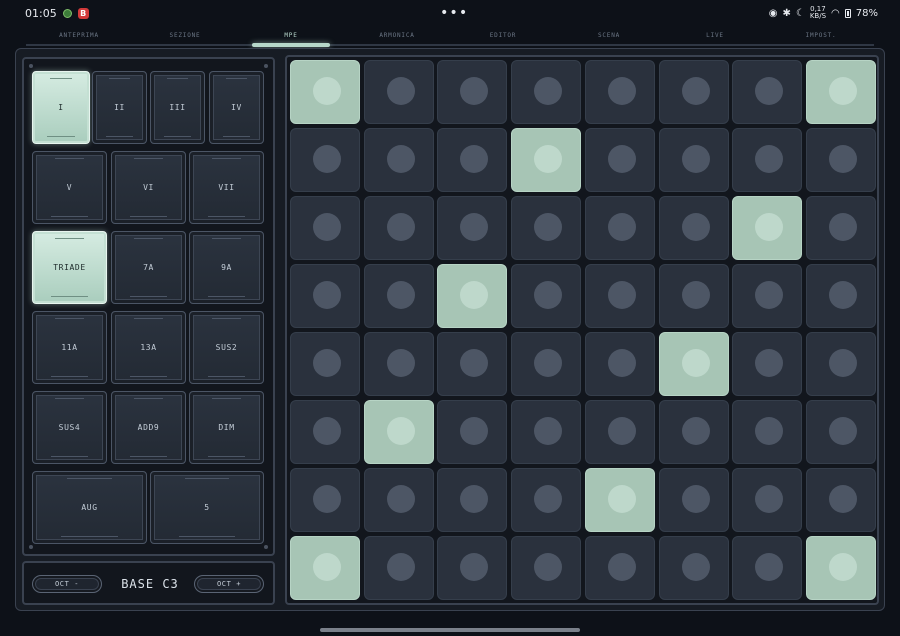 The image size is (900, 636). Describe the element at coordinates (397, 37) in the screenshot. I see `tab-armonica: ARMONICA` at that location.